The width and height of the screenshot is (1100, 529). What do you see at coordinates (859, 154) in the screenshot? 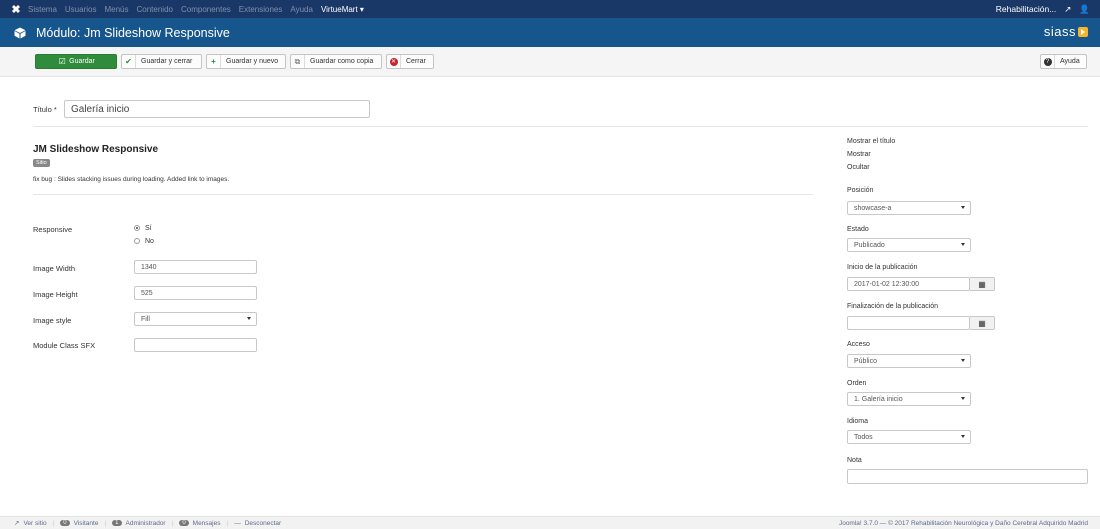
I see `show-option: Mostrar` at bounding box center [859, 154].